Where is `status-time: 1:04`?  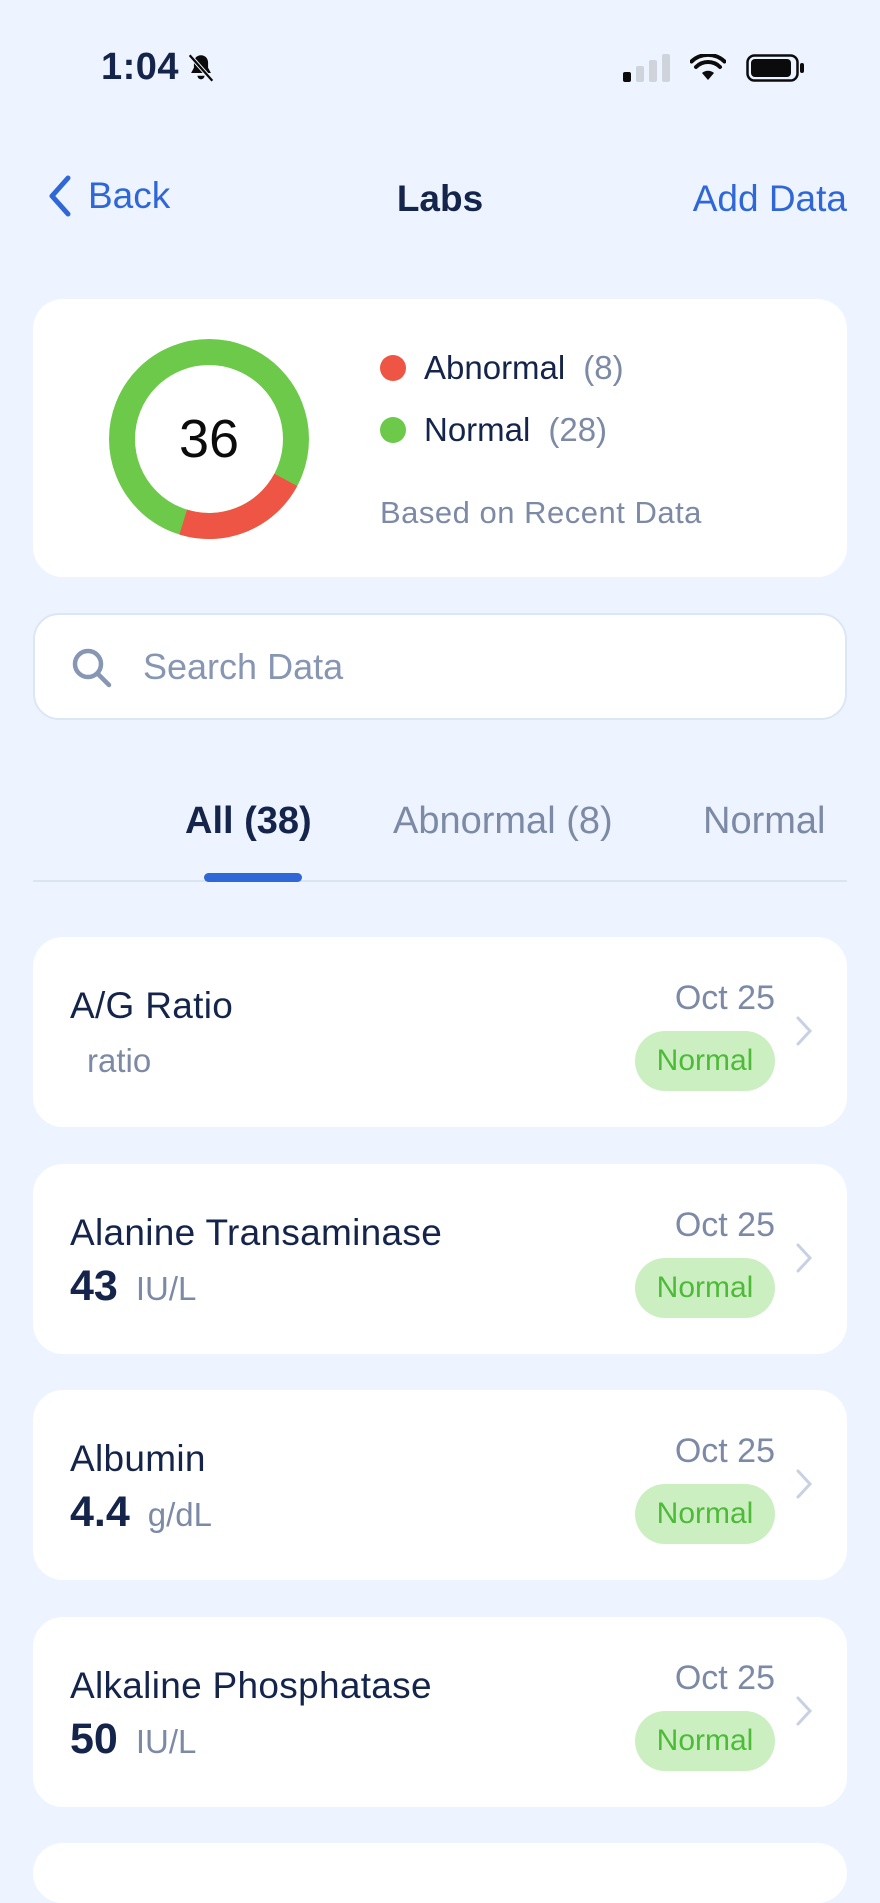 status-time: 1:04 is located at coordinates (140, 67).